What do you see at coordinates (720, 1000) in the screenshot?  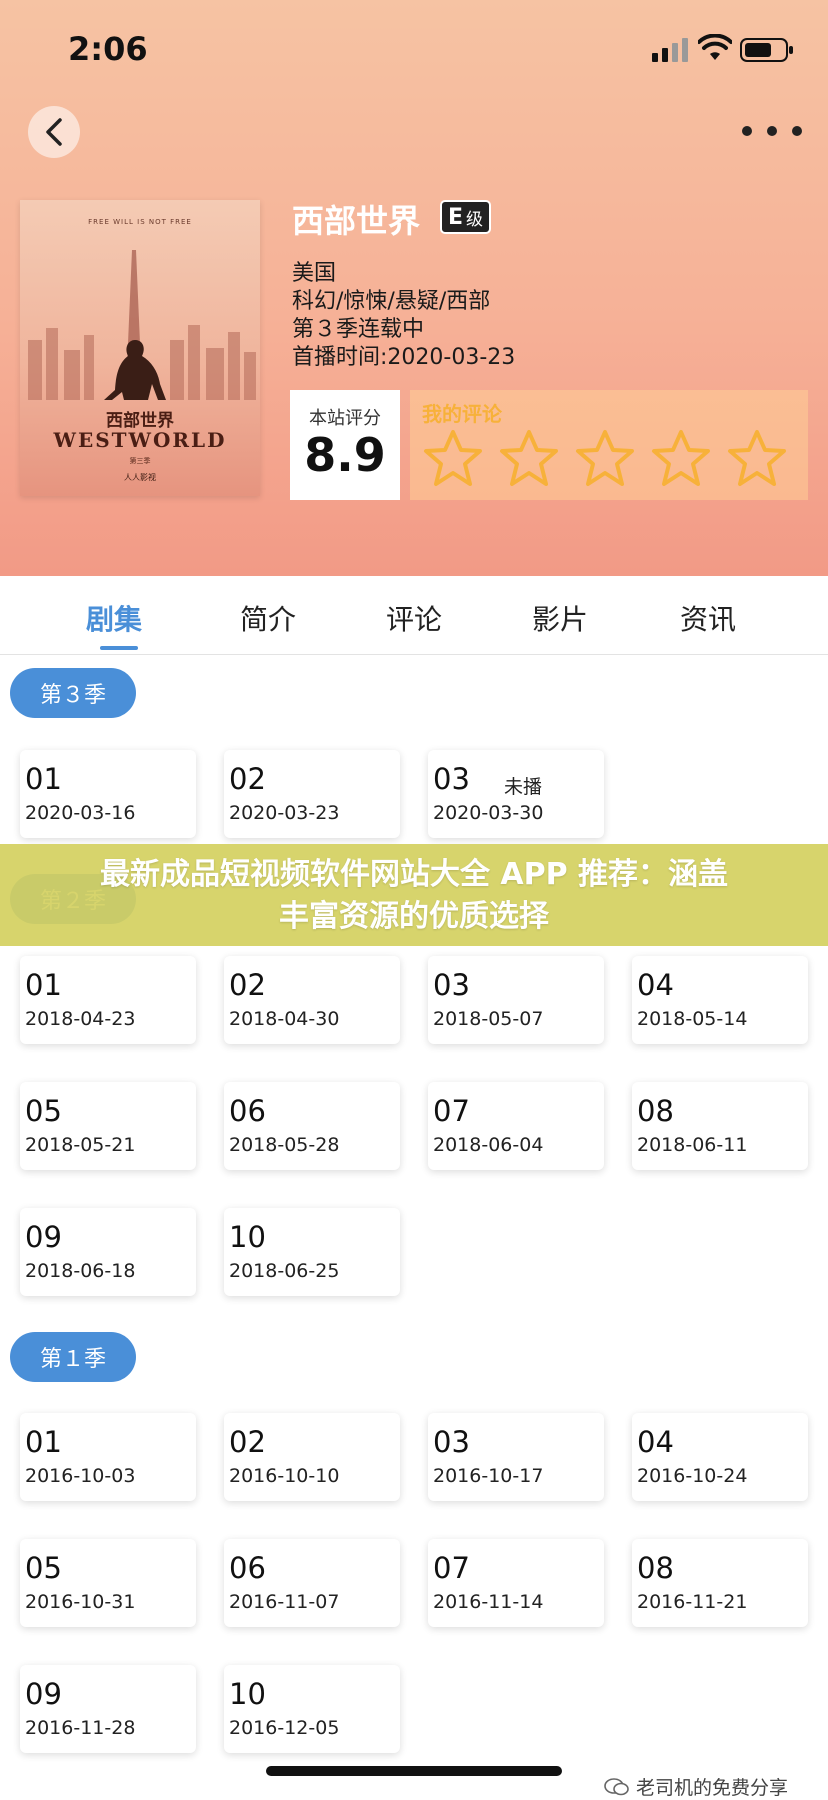 I see `episode-card: 04 2018-05-14` at bounding box center [720, 1000].